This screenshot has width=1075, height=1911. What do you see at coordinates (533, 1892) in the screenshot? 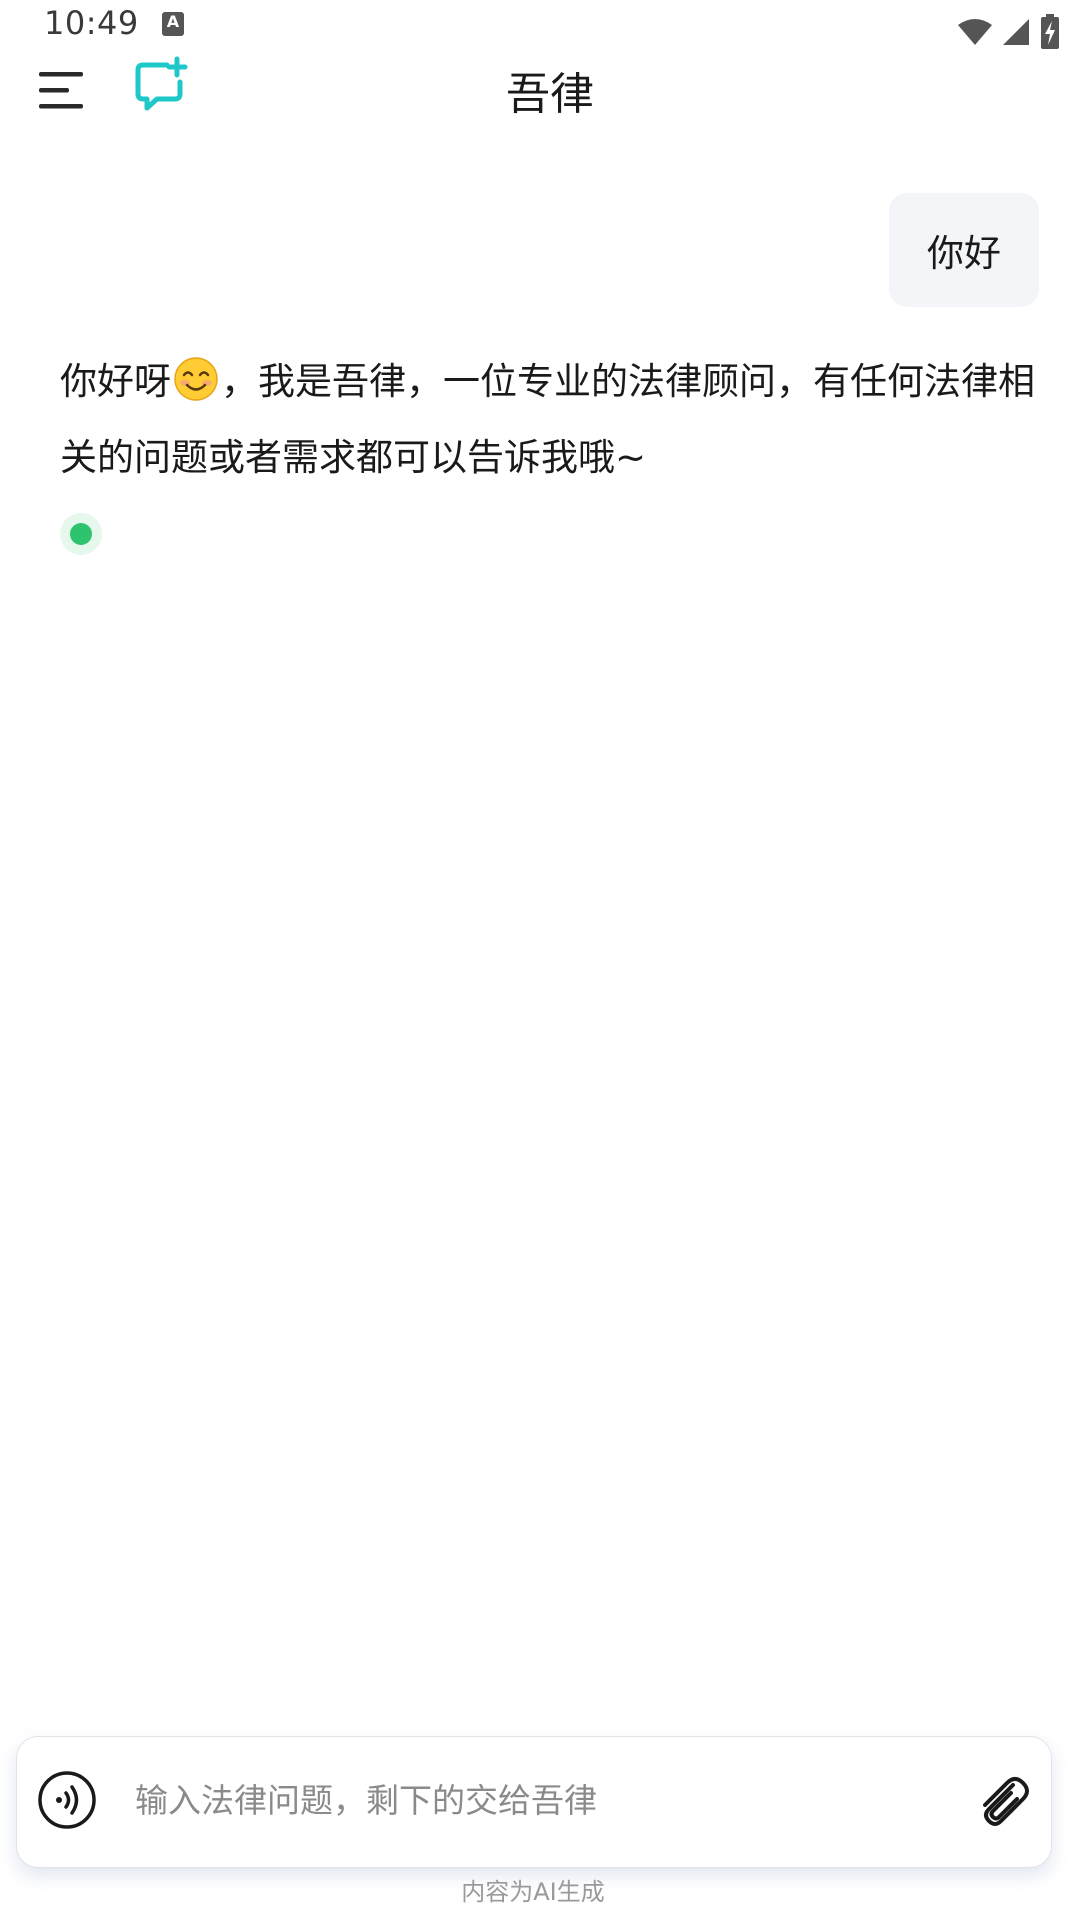
I see `ai-generated-disclaimer: 内容为AI生成` at bounding box center [533, 1892].